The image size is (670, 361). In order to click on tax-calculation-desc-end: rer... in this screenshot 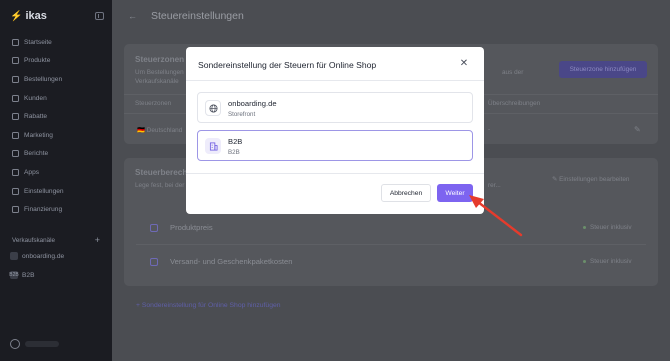, I will do `click(494, 185)`.